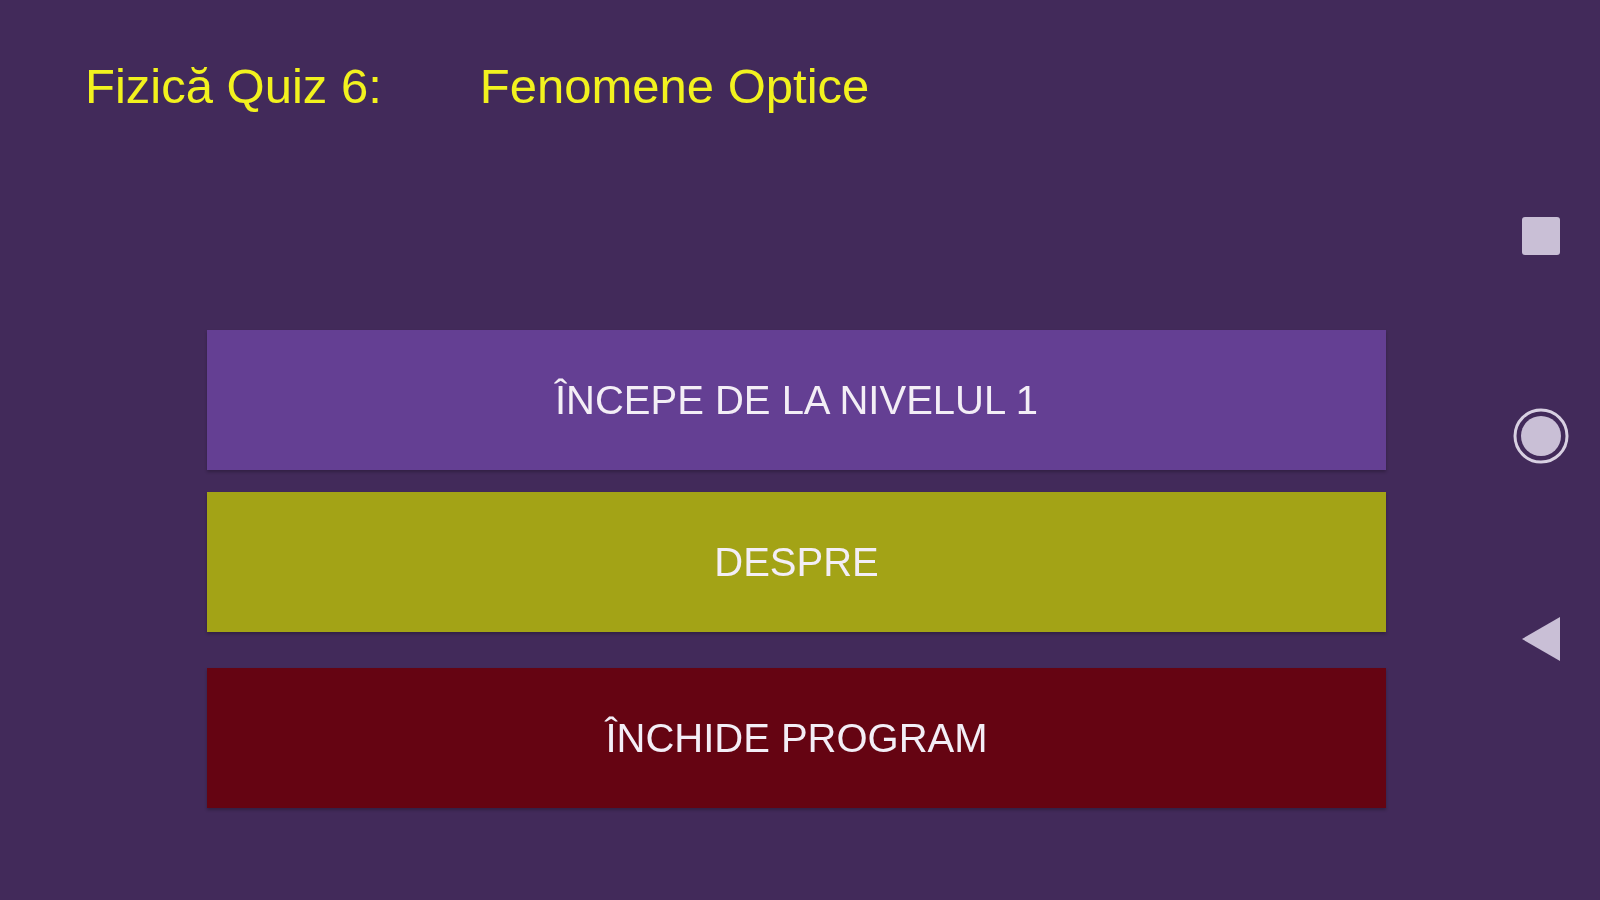 The width and height of the screenshot is (1600, 900). Describe the element at coordinates (796, 738) in the screenshot. I see `menu-button: ÎNCHIDE PROGRAM` at that location.